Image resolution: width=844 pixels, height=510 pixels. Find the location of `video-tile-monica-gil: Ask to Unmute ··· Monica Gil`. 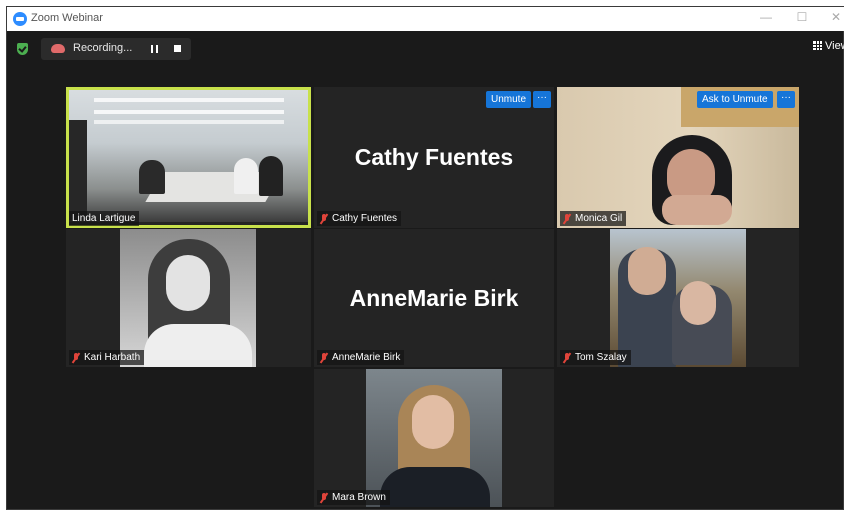

video-tile-monica-gil: Ask to Unmute ··· Monica Gil is located at coordinates (678, 157).